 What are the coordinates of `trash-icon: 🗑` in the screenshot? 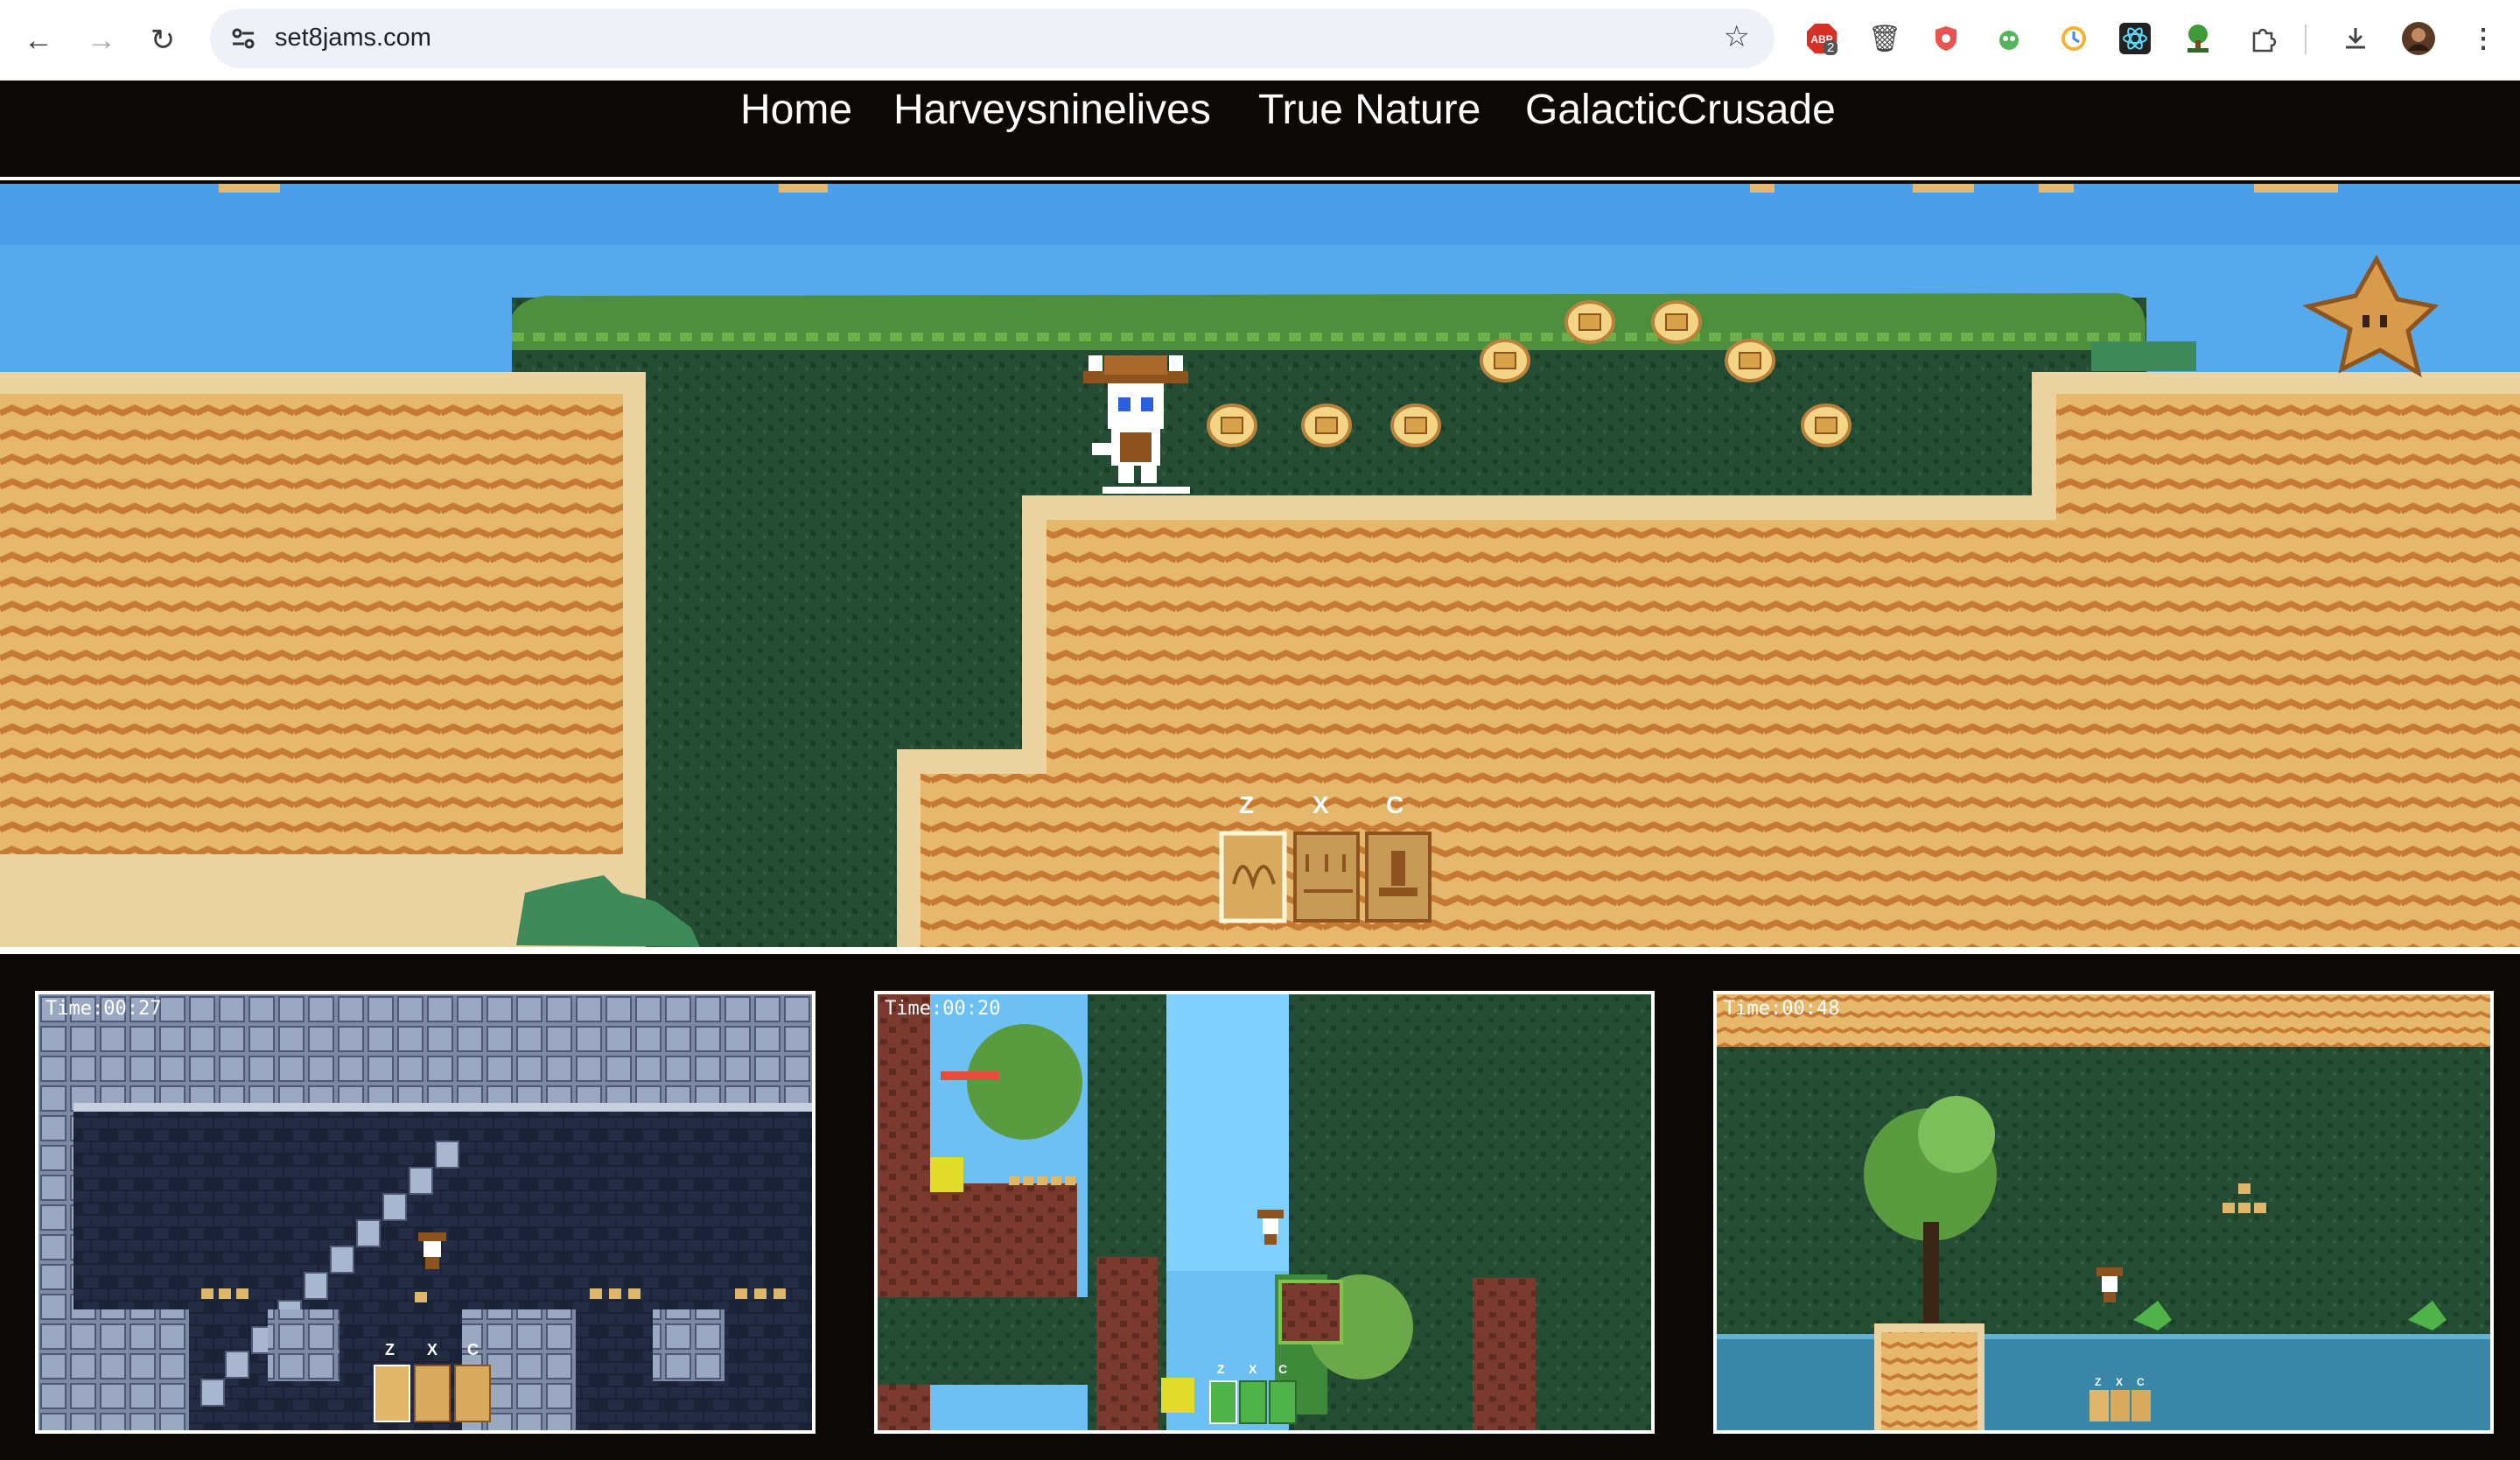 It's located at (1884, 39).